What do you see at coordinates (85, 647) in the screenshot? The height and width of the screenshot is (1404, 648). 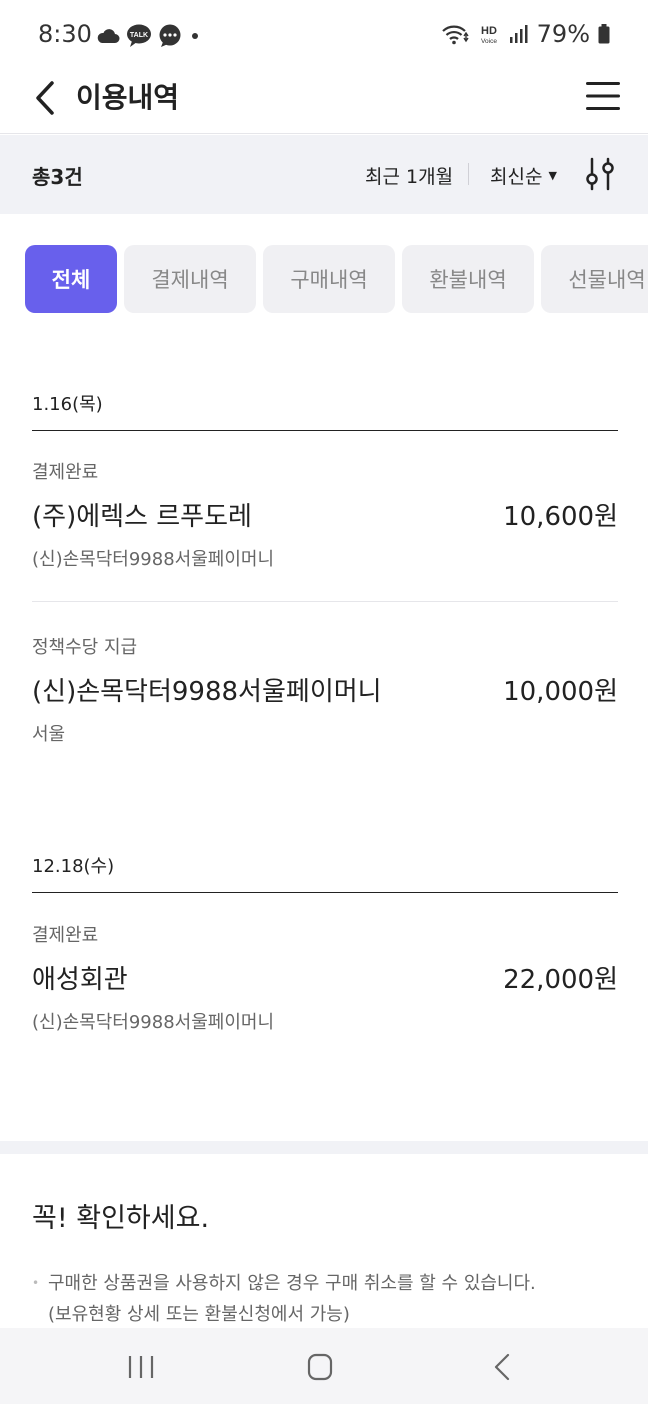 I see `item-status: 정책수당 지급` at bounding box center [85, 647].